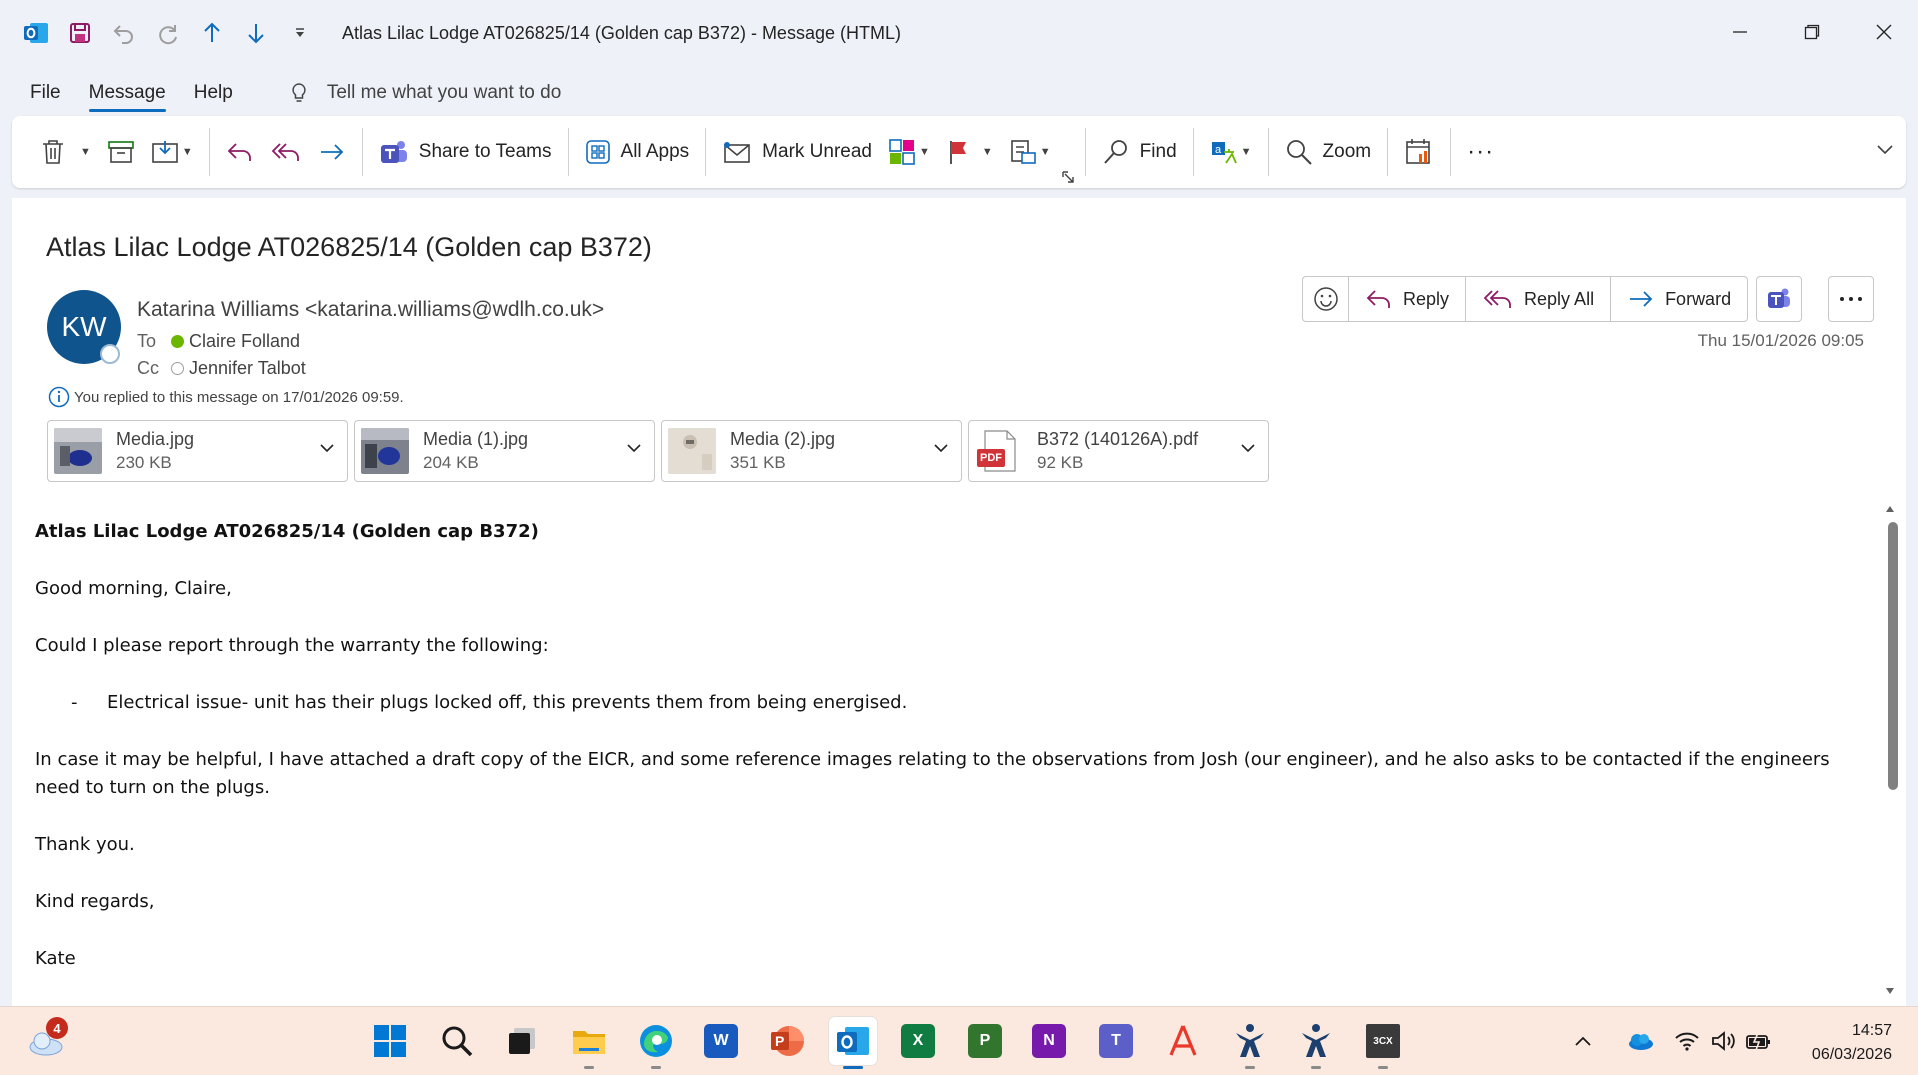 The image size is (1918, 1075). What do you see at coordinates (656, 1043) in the screenshot?
I see `edge-button` at bounding box center [656, 1043].